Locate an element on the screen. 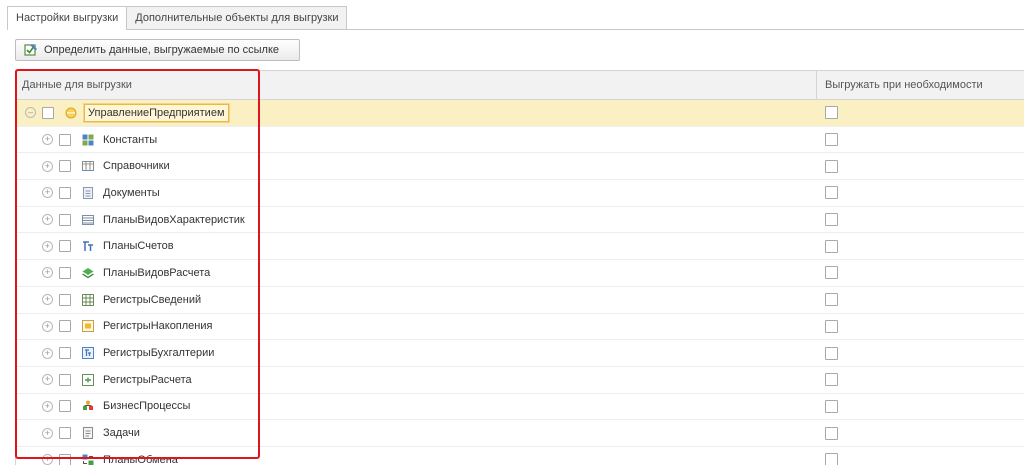 Image resolution: width=1024 pixels, height=465 pixels. define-referenced-data-button: Определить данные, выгружаемые по ссылке is located at coordinates (157, 50).